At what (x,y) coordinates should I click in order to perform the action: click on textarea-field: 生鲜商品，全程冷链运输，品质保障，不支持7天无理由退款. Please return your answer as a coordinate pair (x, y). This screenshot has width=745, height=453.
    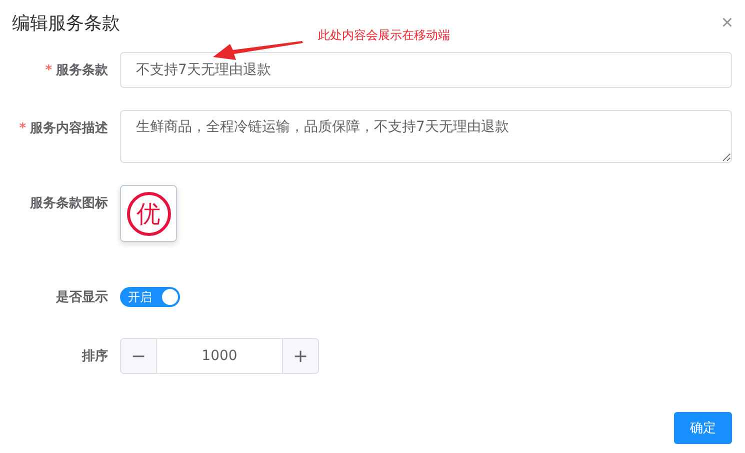
    Looking at the image, I should click on (426, 136).